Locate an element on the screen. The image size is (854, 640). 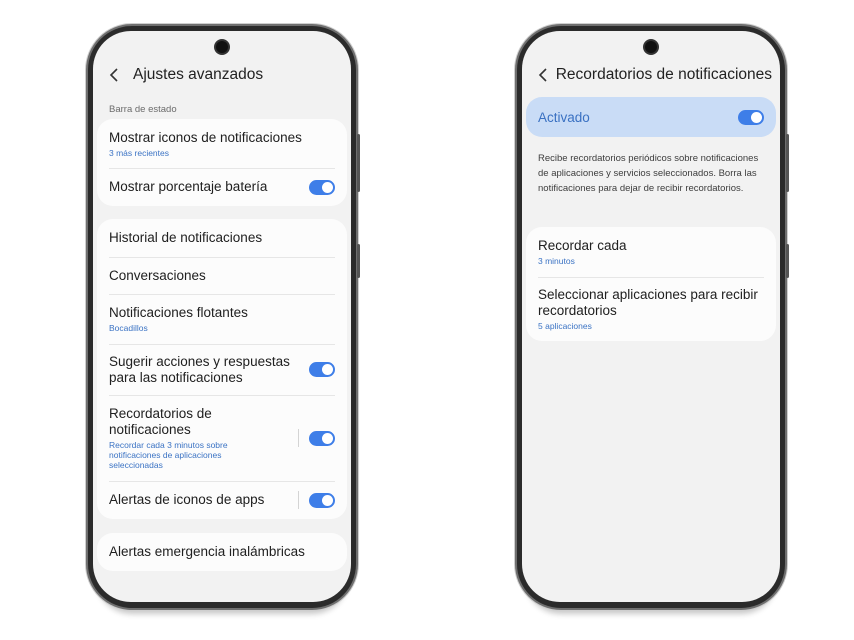
setting-notification-history: Historial de notificaciones is located at coordinates (222, 238).